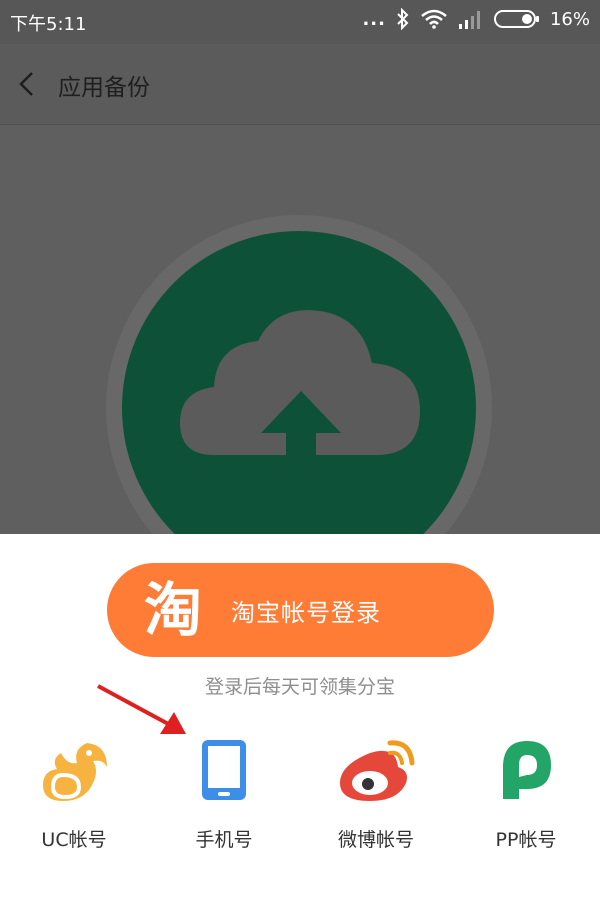  I want to click on battery-level: 16%, so click(569, 19).